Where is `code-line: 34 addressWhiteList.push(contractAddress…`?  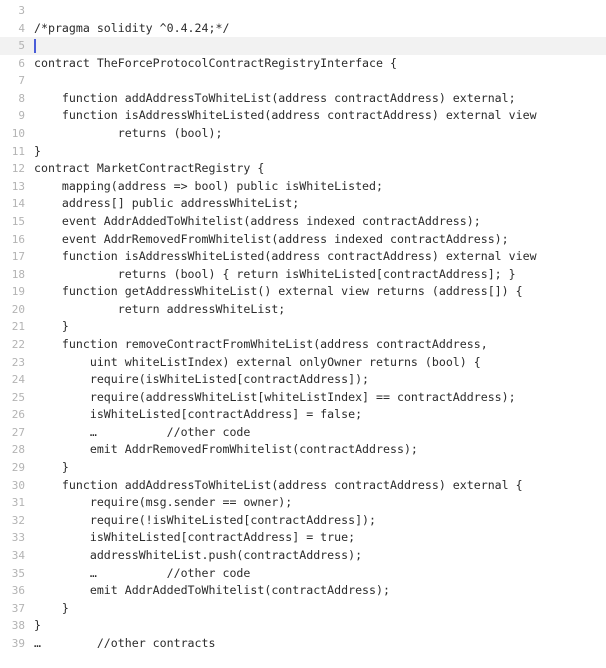 code-line: 34 addressWhiteList.push(contractAddress… is located at coordinates (303, 556).